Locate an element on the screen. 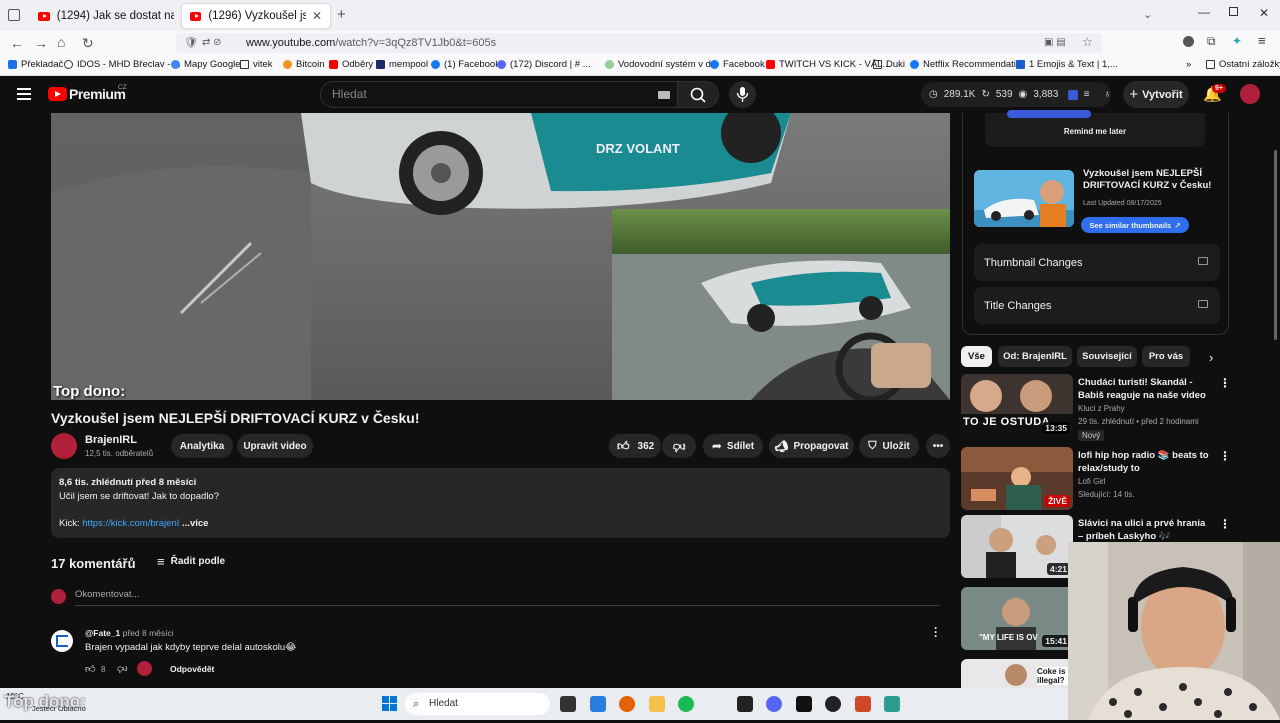 This screenshot has width=1280, height=723. share-button: ➦ Sdílet is located at coordinates (733, 446).